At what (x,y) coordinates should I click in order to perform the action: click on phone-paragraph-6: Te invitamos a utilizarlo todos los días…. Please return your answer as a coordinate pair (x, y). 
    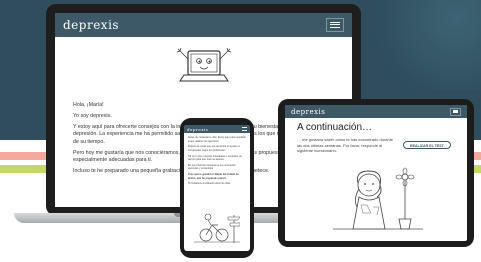
    Looking at the image, I should click on (209, 184).